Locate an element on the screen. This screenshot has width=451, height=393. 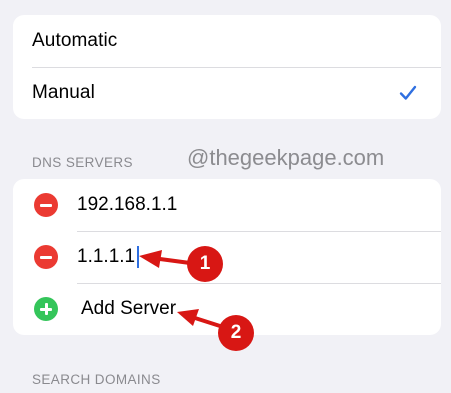
annotation-badge-2: 2 is located at coordinates (236, 333).